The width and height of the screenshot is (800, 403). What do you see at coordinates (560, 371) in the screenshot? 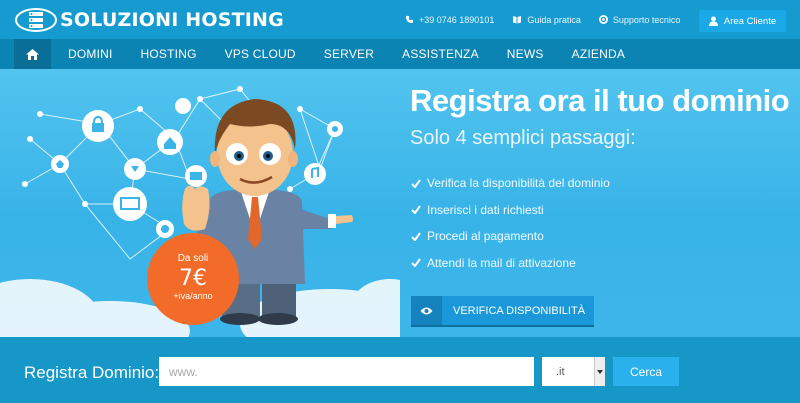
I see `tld-value: .it` at bounding box center [560, 371].